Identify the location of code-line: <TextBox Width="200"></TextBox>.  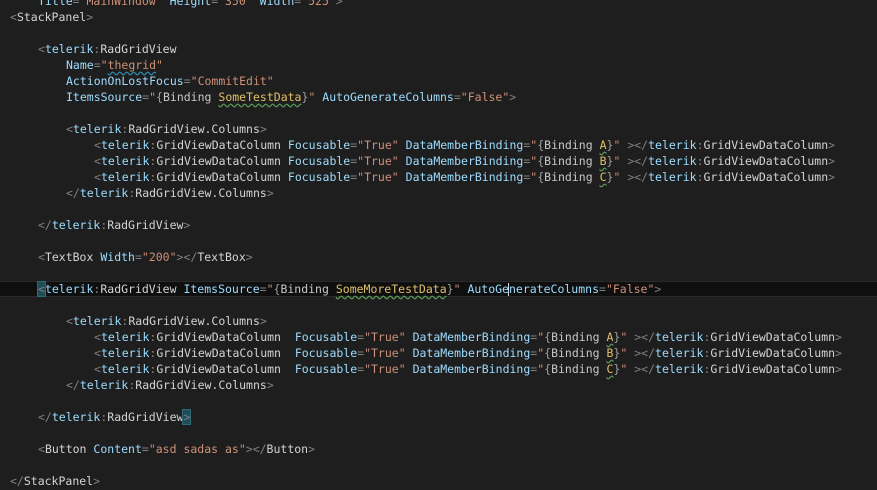
(438, 257).